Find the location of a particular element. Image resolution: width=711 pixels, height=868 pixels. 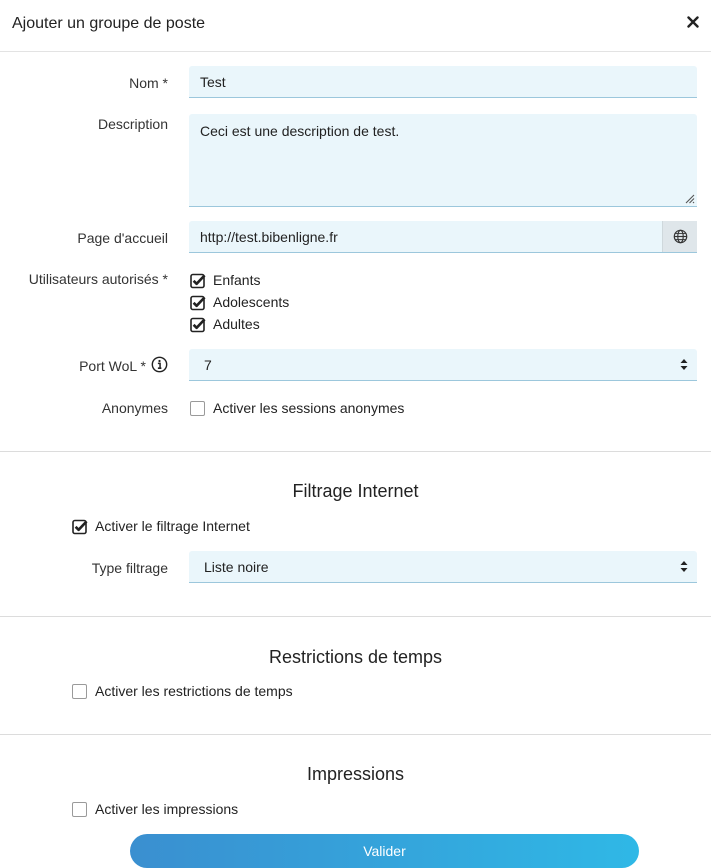

modal-title: Ajouter un groupe de poste is located at coordinates (109, 23).